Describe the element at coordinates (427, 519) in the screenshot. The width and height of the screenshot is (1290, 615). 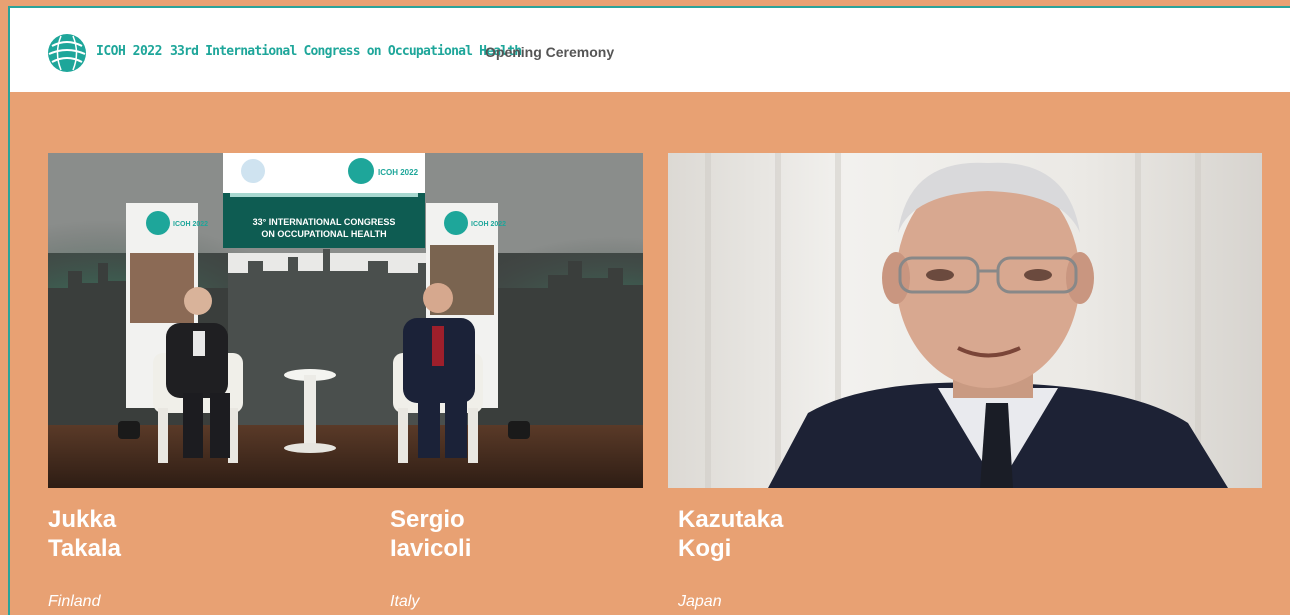
I see `speaker-first-name-2: Sergio` at that location.